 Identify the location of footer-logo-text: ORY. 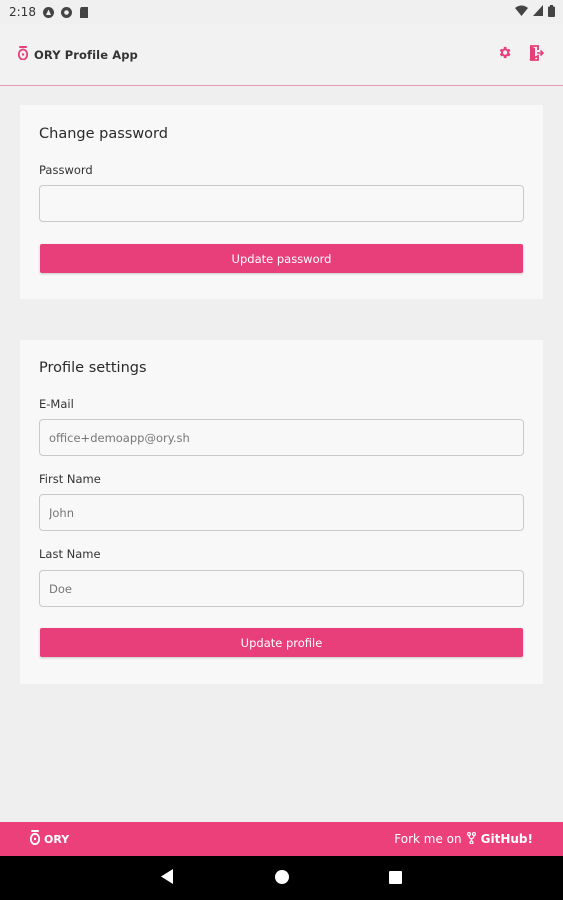
(57, 839).